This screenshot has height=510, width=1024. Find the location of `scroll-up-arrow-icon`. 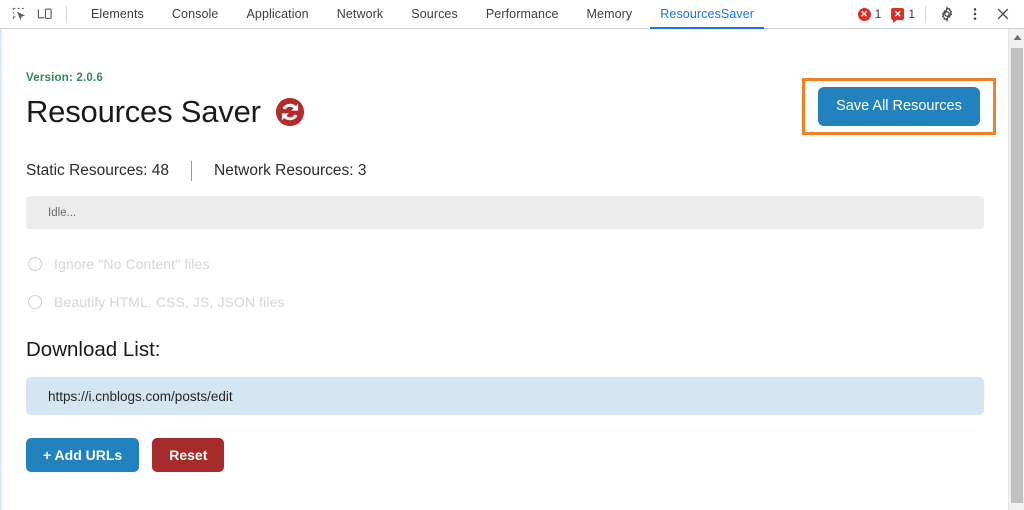

scroll-up-arrow-icon is located at coordinates (1016, 37).